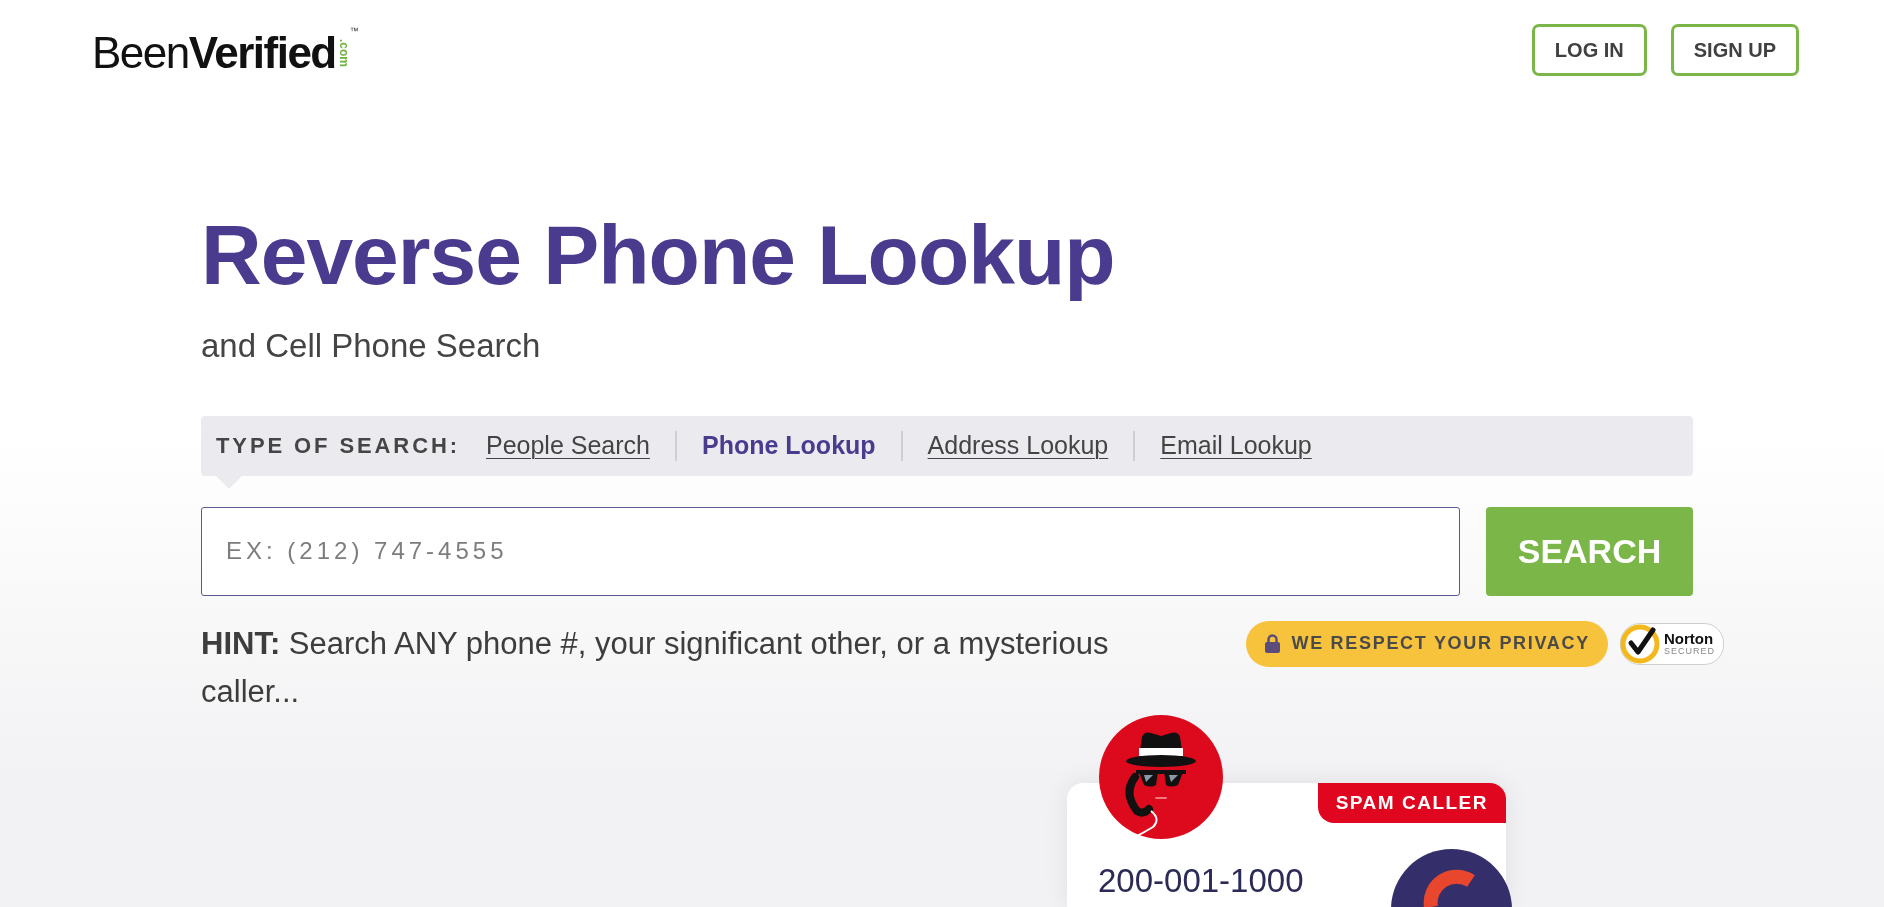 The height and width of the screenshot is (907, 1884). What do you see at coordinates (1689, 639) in the screenshot?
I see `norton-name: Norton` at bounding box center [1689, 639].